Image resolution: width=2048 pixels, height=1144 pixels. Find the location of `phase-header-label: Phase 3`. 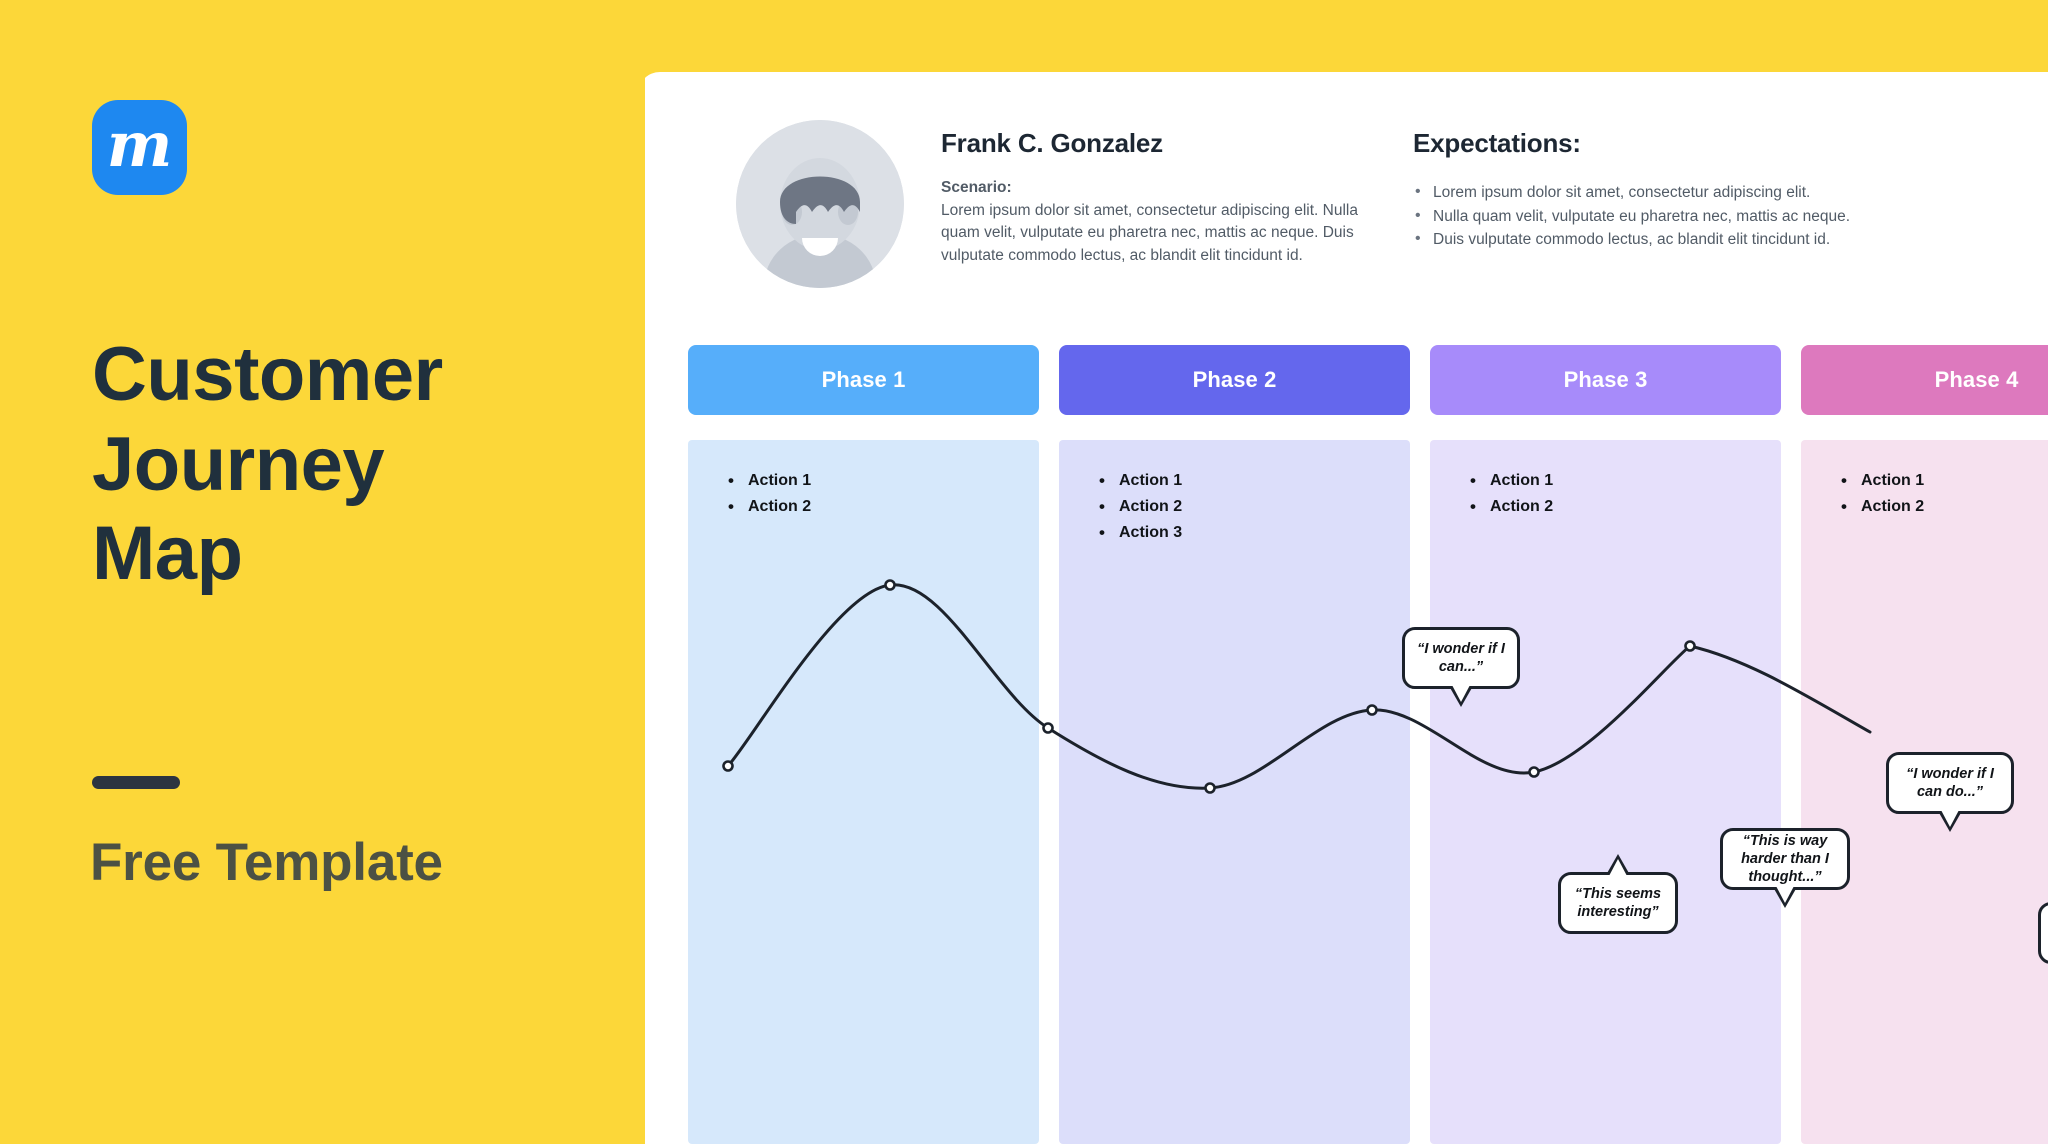

phase-header-label: Phase 3 is located at coordinates (1605, 379).